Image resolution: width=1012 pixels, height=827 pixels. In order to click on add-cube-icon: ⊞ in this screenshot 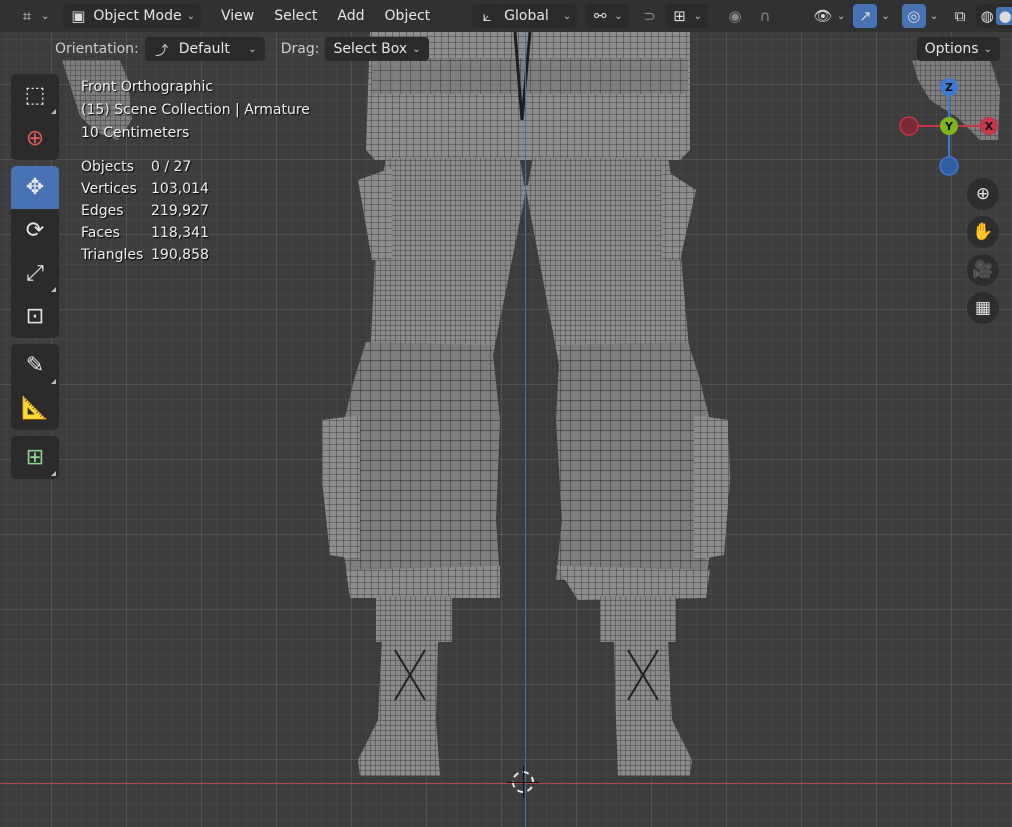, I will do `click(35, 457)`.